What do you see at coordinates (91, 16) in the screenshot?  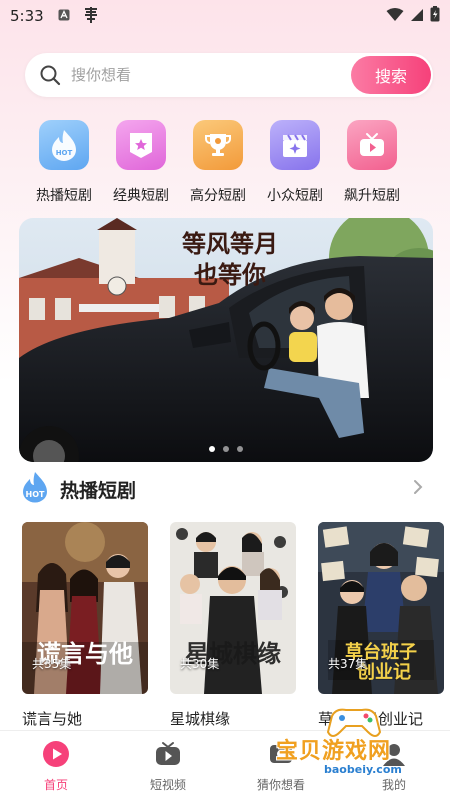 I see `app-notification-icon` at bounding box center [91, 16].